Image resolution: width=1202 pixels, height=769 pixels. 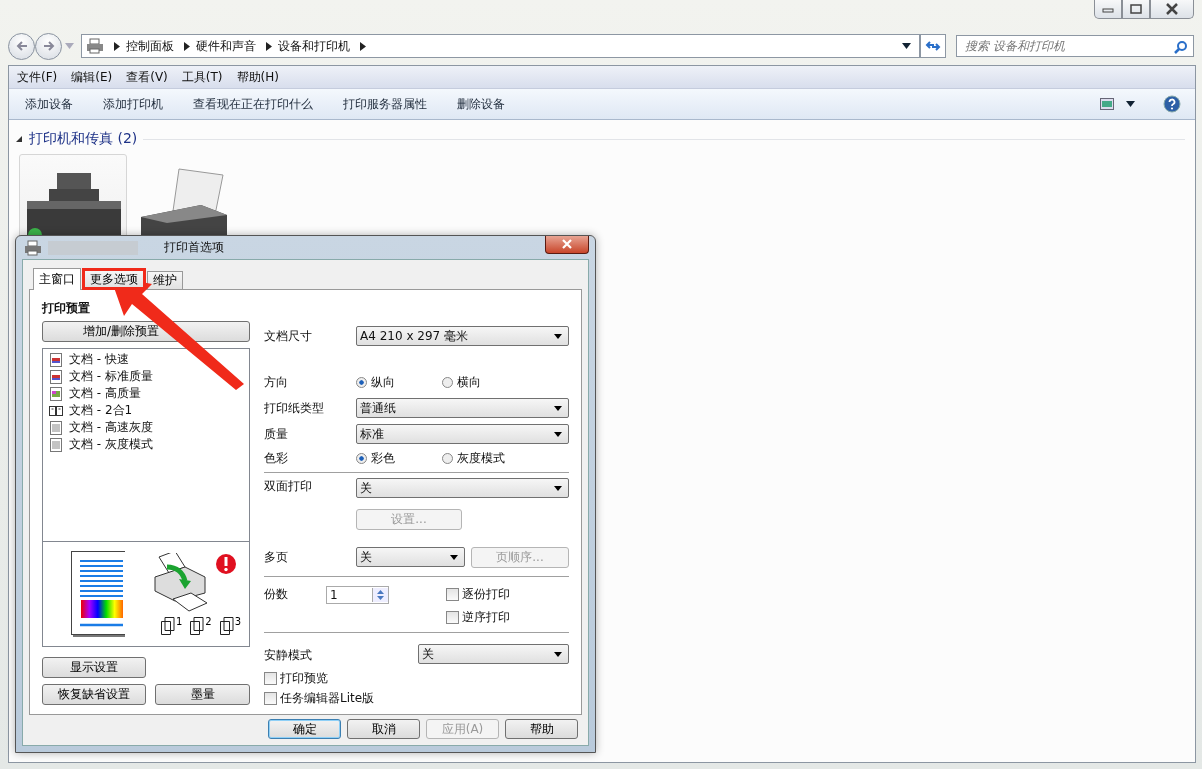 I want to click on group-title: 打印机和传真 (2), so click(x=83, y=139).